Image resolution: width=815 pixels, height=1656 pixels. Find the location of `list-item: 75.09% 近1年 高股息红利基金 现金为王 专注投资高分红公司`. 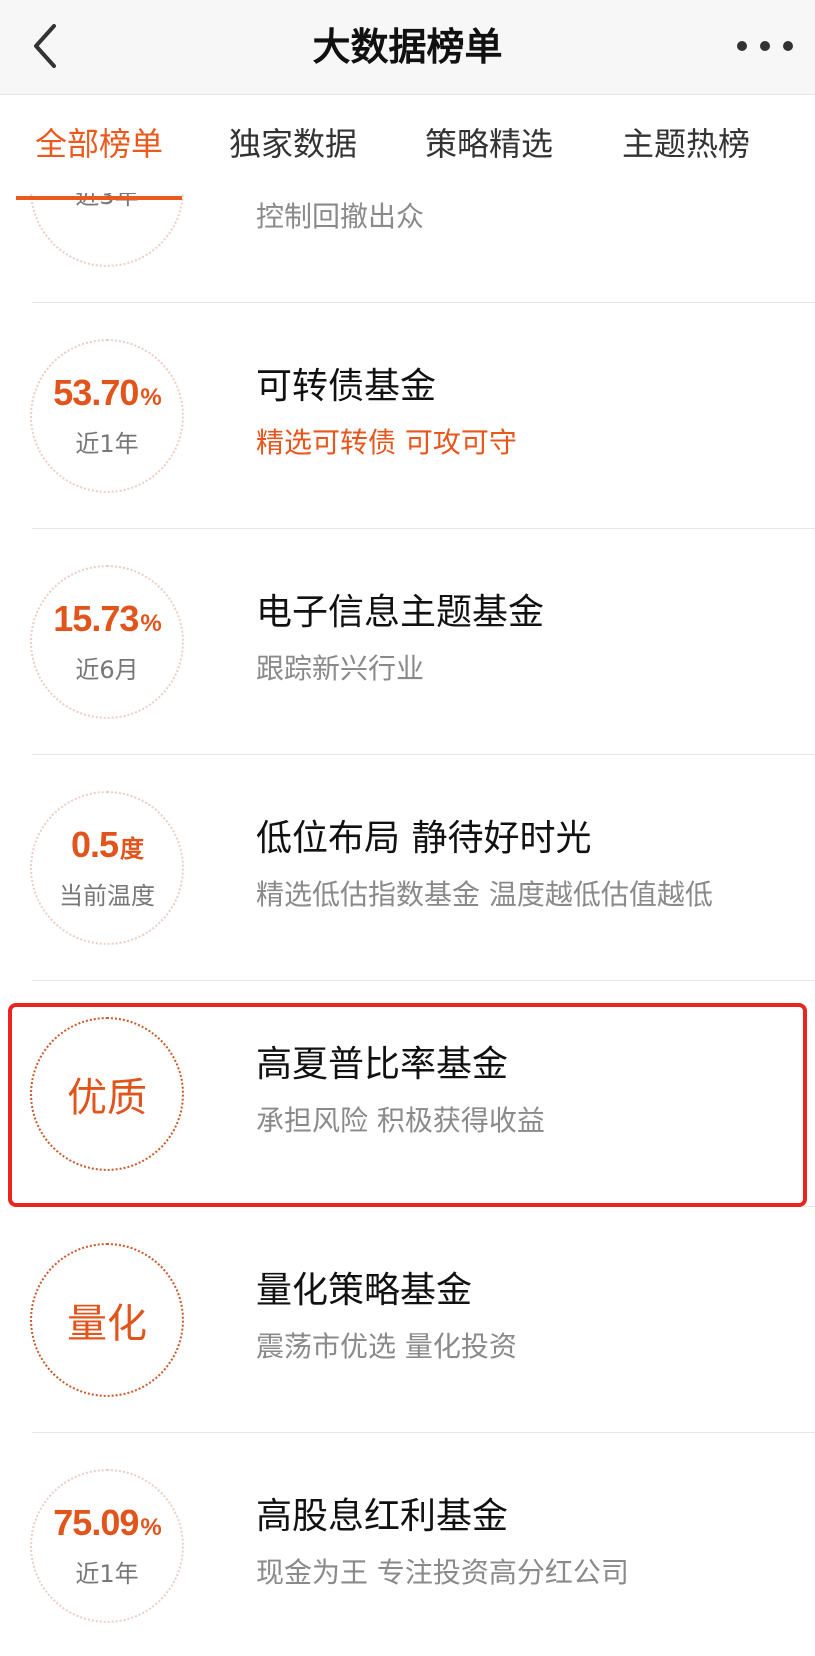

list-item: 75.09% 近1年 高股息红利基金 现金为王 专注投资高分红公司 is located at coordinates (407, 1544).